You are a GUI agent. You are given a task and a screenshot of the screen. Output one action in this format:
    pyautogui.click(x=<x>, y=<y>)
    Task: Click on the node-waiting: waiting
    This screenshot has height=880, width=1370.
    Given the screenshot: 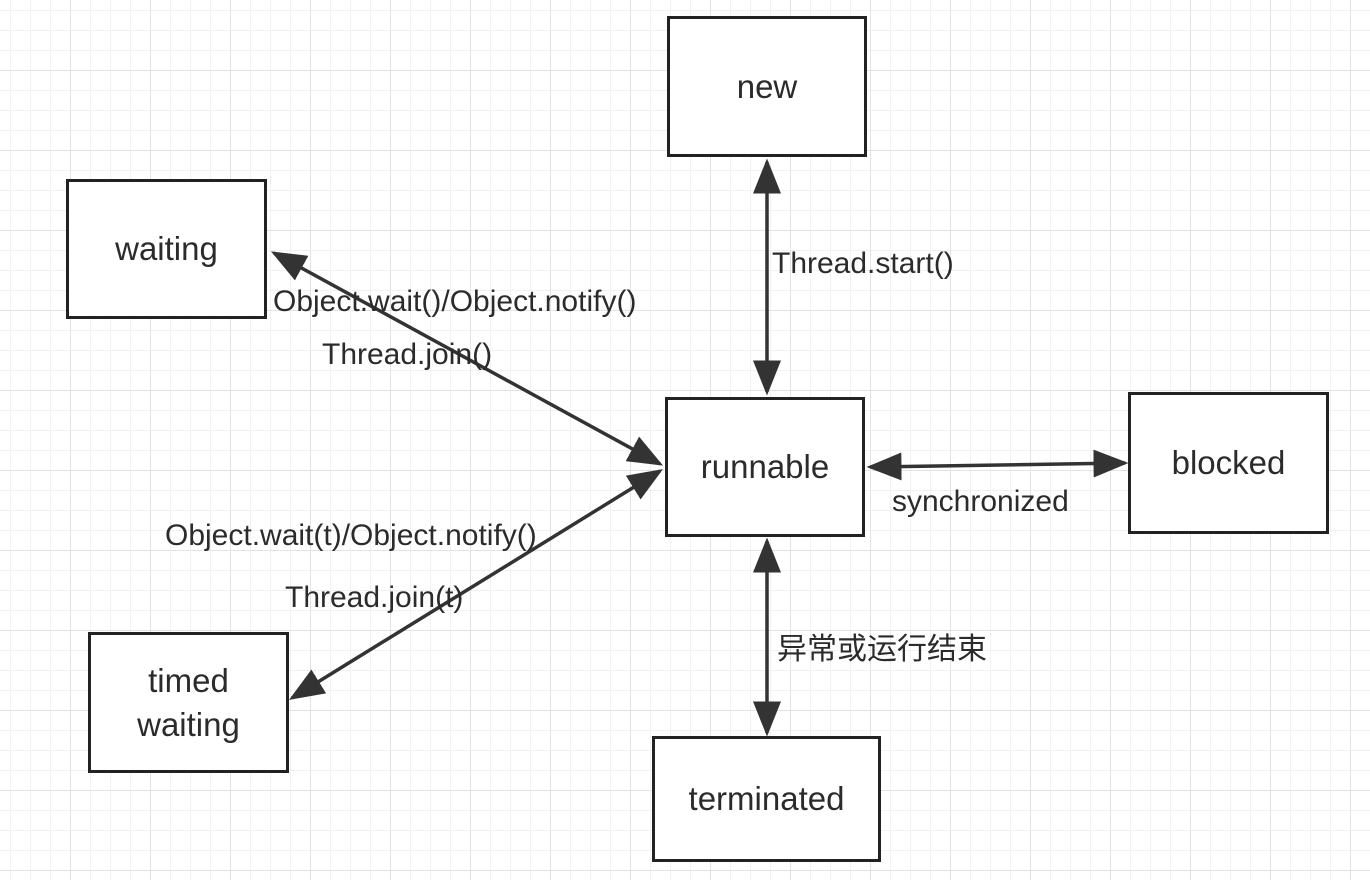 What is the action you would take?
    pyautogui.click(x=166, y=249)
    